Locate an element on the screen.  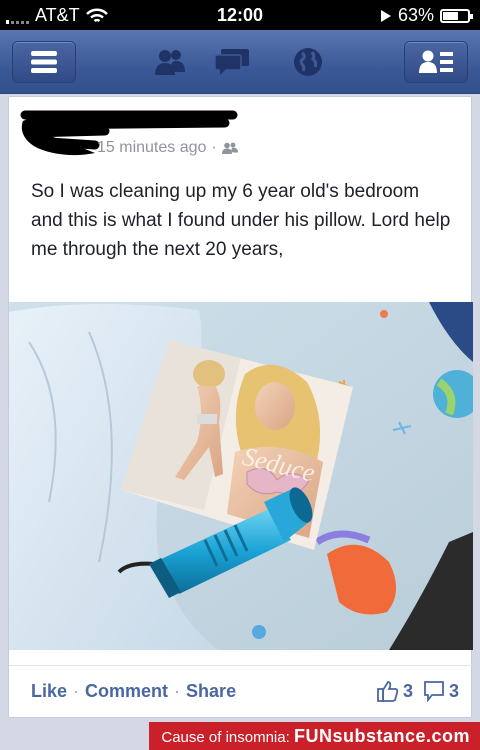
battery-status: 63% is located at coordinates (426, 15).